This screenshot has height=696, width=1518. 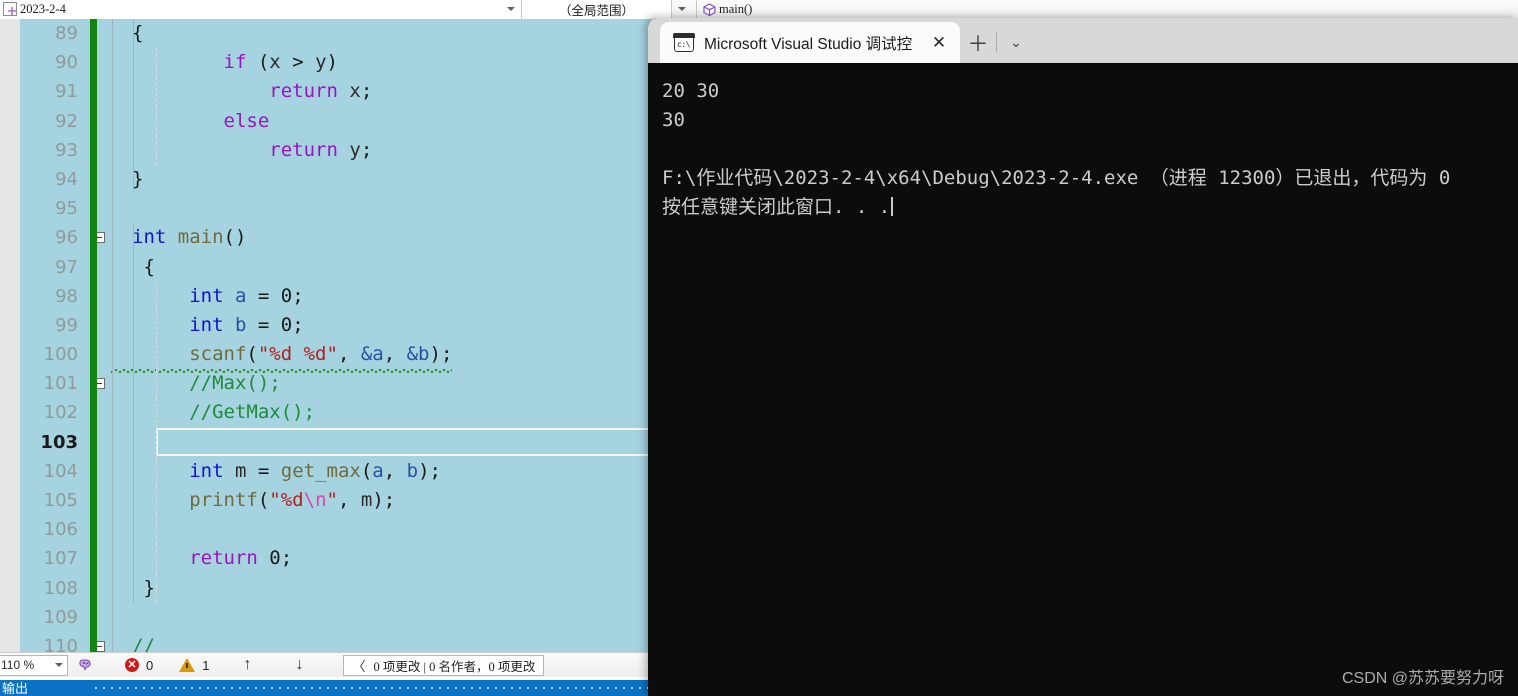 I want to click on plus-icon: ＋, so click(x=978, y=42).